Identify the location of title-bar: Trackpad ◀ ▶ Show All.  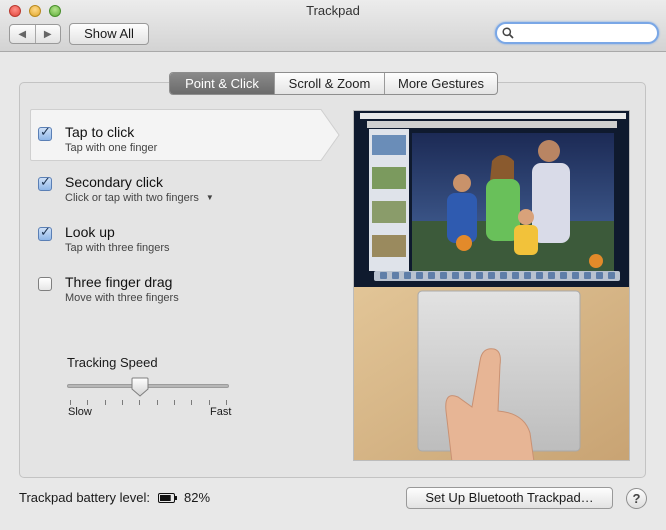
(333, 26).